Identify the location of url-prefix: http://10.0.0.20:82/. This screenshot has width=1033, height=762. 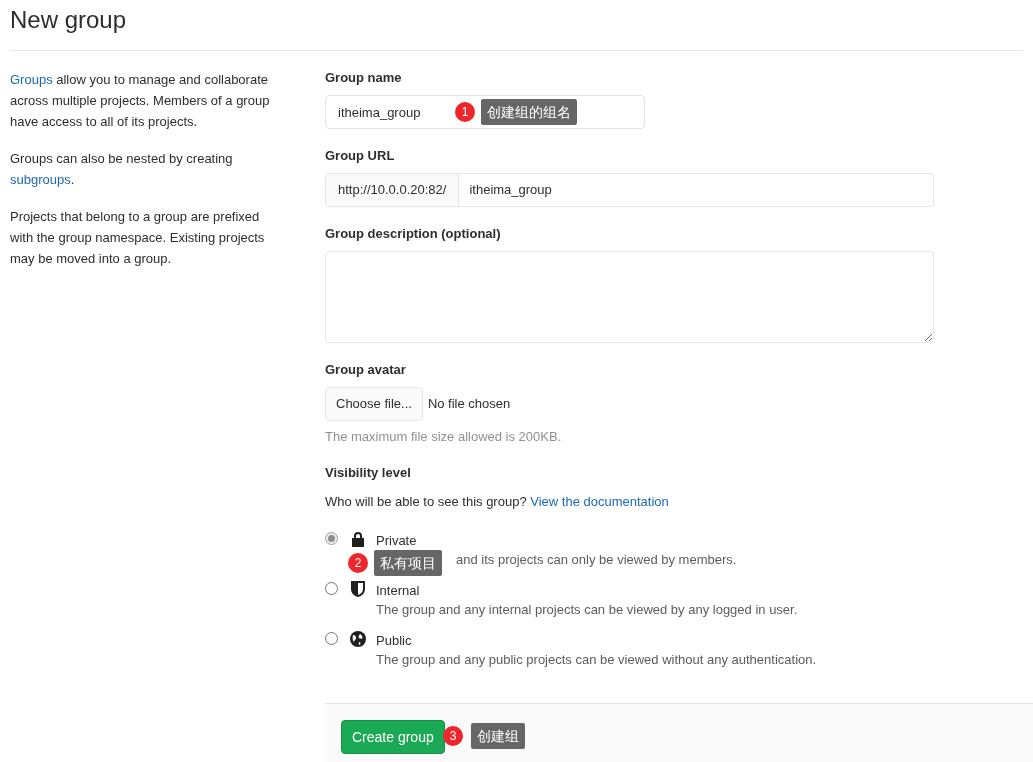
(392, 190).